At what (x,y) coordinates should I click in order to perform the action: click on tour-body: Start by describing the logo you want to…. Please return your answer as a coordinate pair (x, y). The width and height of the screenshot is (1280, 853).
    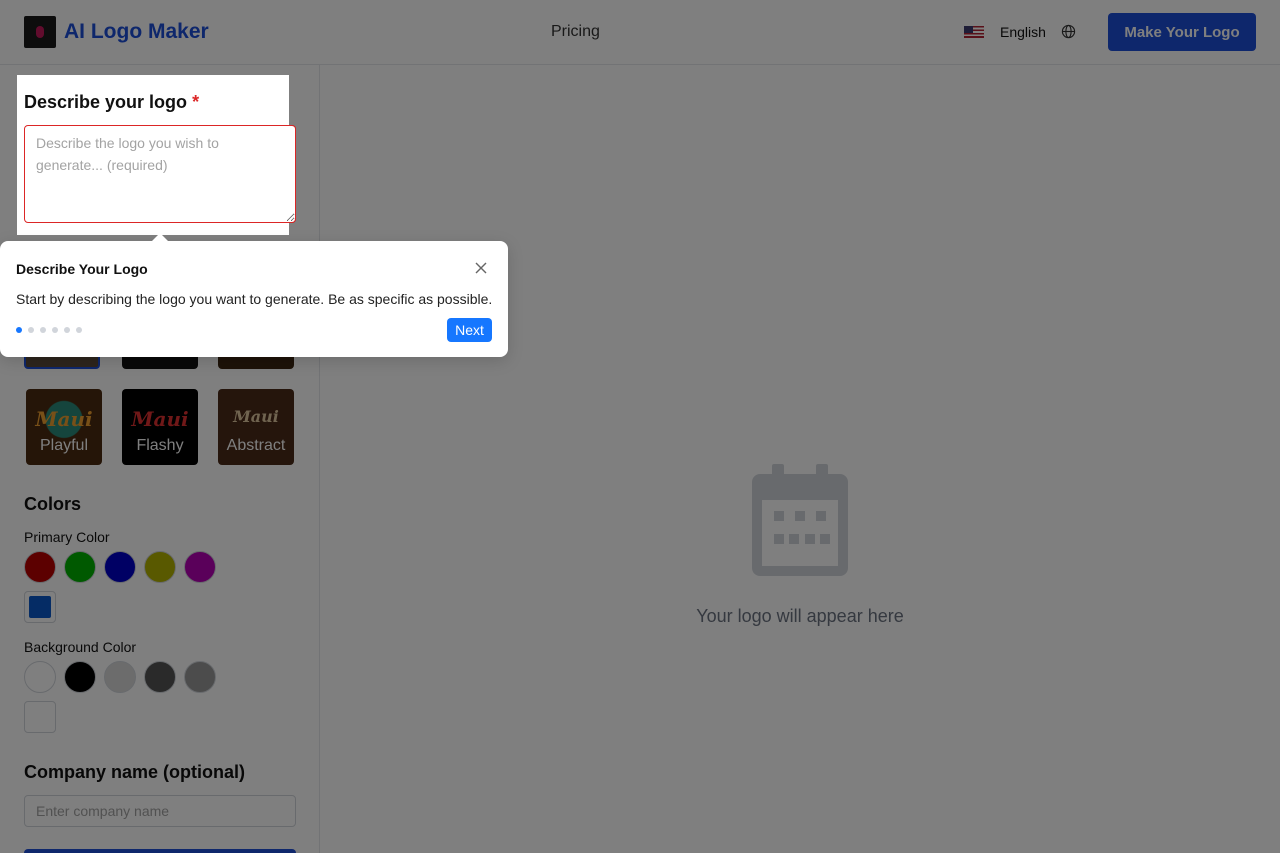
    Looking at the image, I should click on (254, 299).